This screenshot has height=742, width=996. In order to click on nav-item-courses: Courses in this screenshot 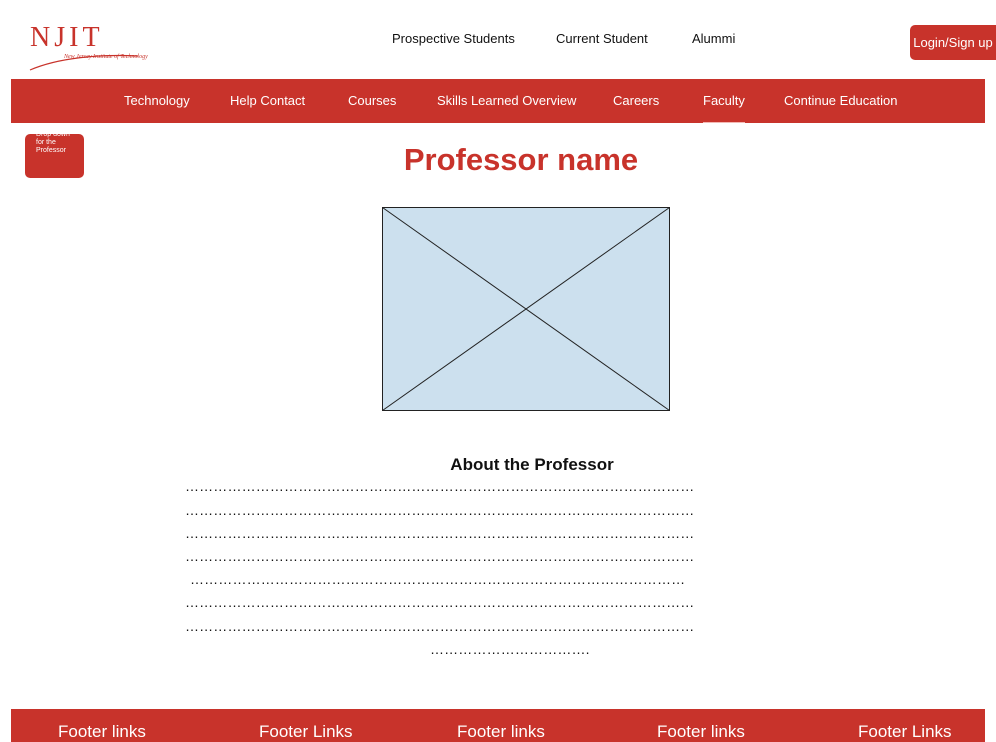, I will do `click(372, 101)`.